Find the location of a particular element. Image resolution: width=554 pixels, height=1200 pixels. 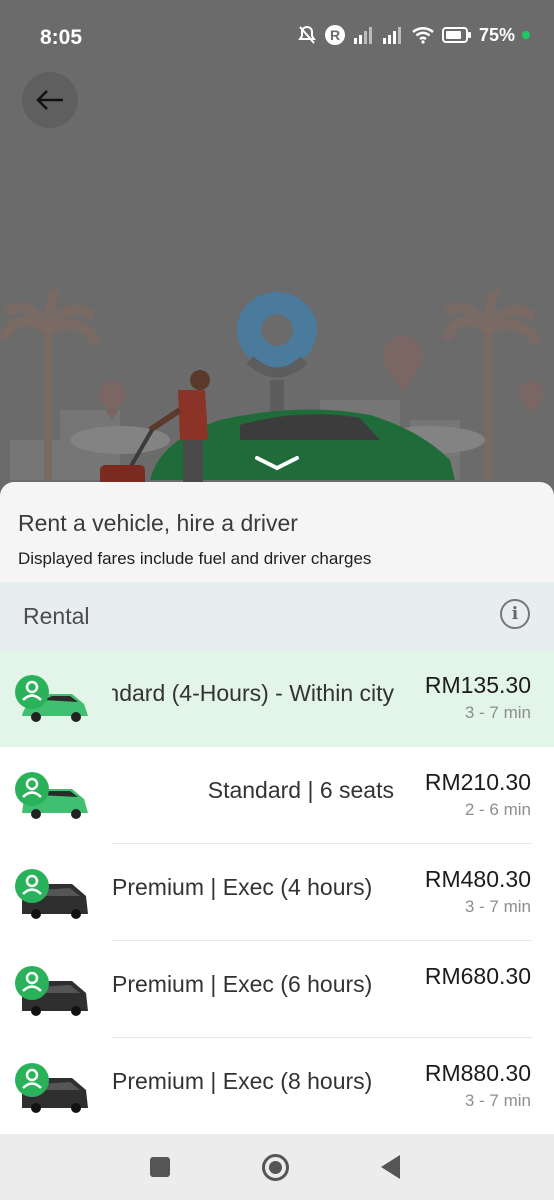

vehicle-option-price: RM480.30 is located at coordinates (477, 879).